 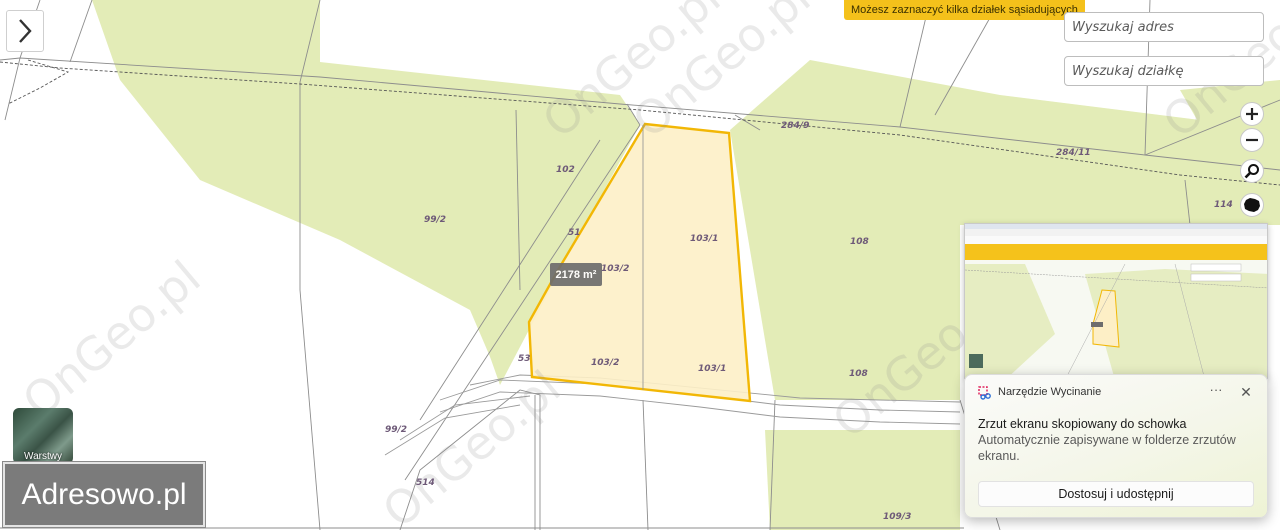 I want to click on more-icon: ···, so click(x=1216, y=389).